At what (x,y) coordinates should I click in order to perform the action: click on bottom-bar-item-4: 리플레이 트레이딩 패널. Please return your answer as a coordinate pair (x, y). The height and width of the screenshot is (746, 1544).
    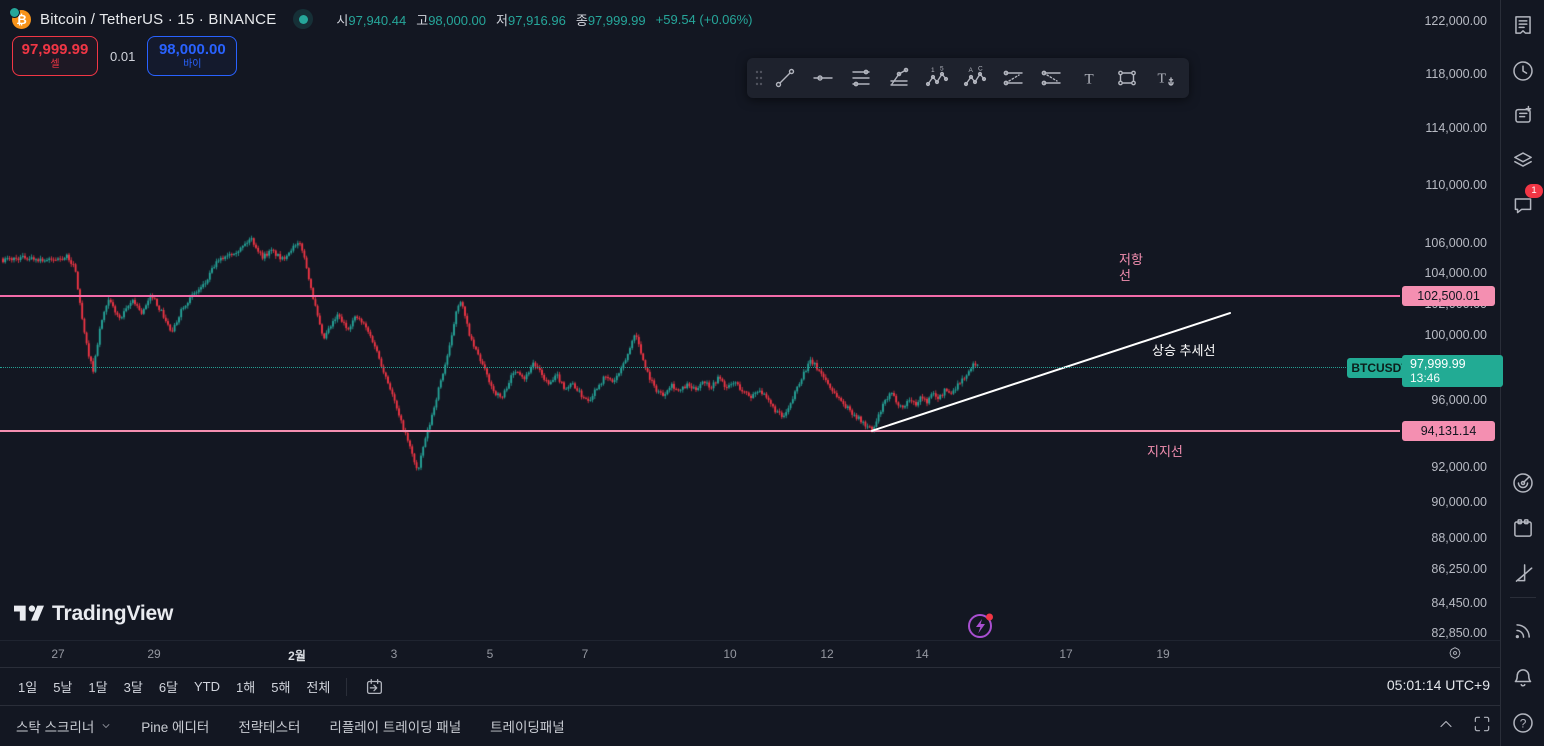
    Looking at the image, I should click on (395, 726).